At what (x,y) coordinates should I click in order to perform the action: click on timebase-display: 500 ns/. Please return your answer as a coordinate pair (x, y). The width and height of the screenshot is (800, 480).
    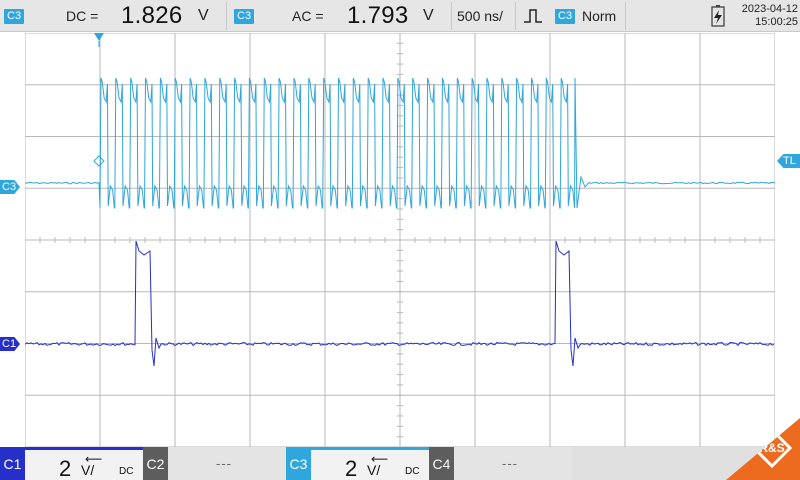
    Looking at the image, I should click on (480, 16).